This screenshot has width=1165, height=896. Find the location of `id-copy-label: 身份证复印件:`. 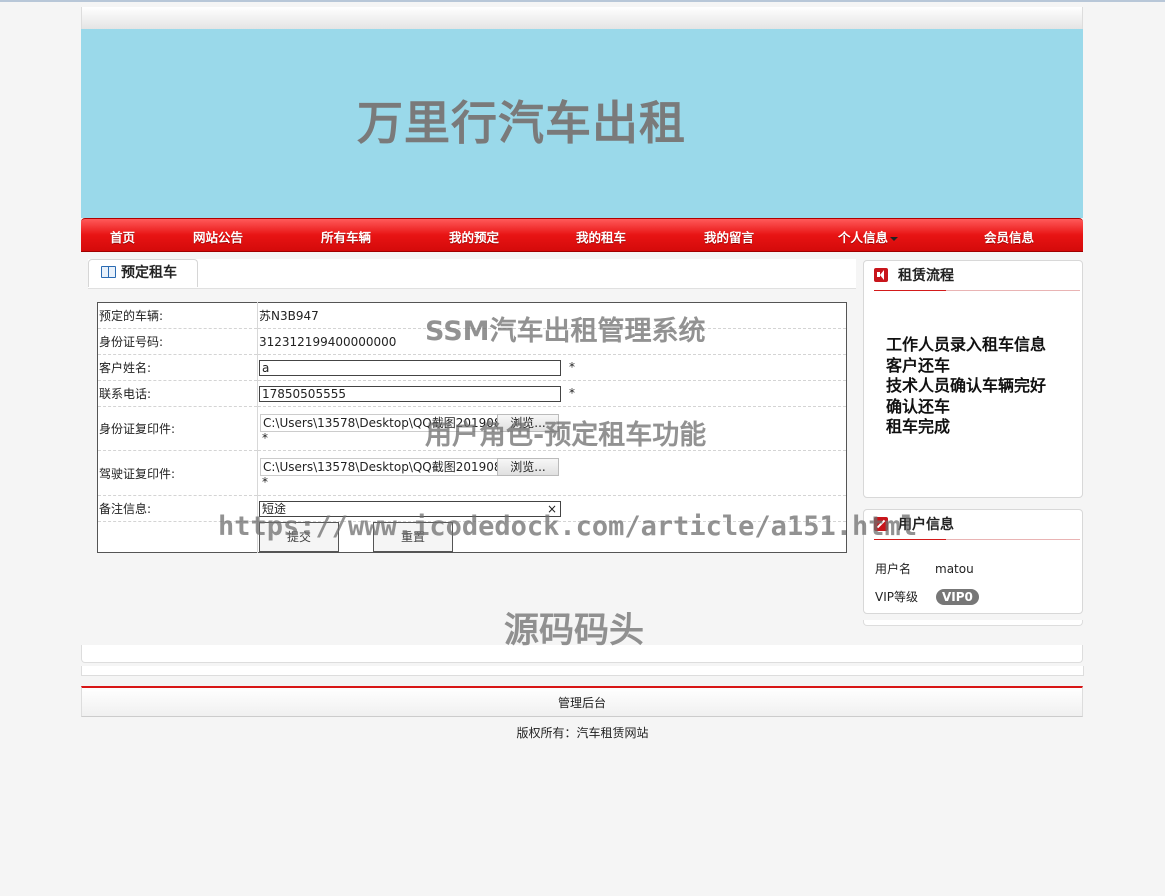

id-copy-label: 身份证复印件: is located at coordinates (177, 428).